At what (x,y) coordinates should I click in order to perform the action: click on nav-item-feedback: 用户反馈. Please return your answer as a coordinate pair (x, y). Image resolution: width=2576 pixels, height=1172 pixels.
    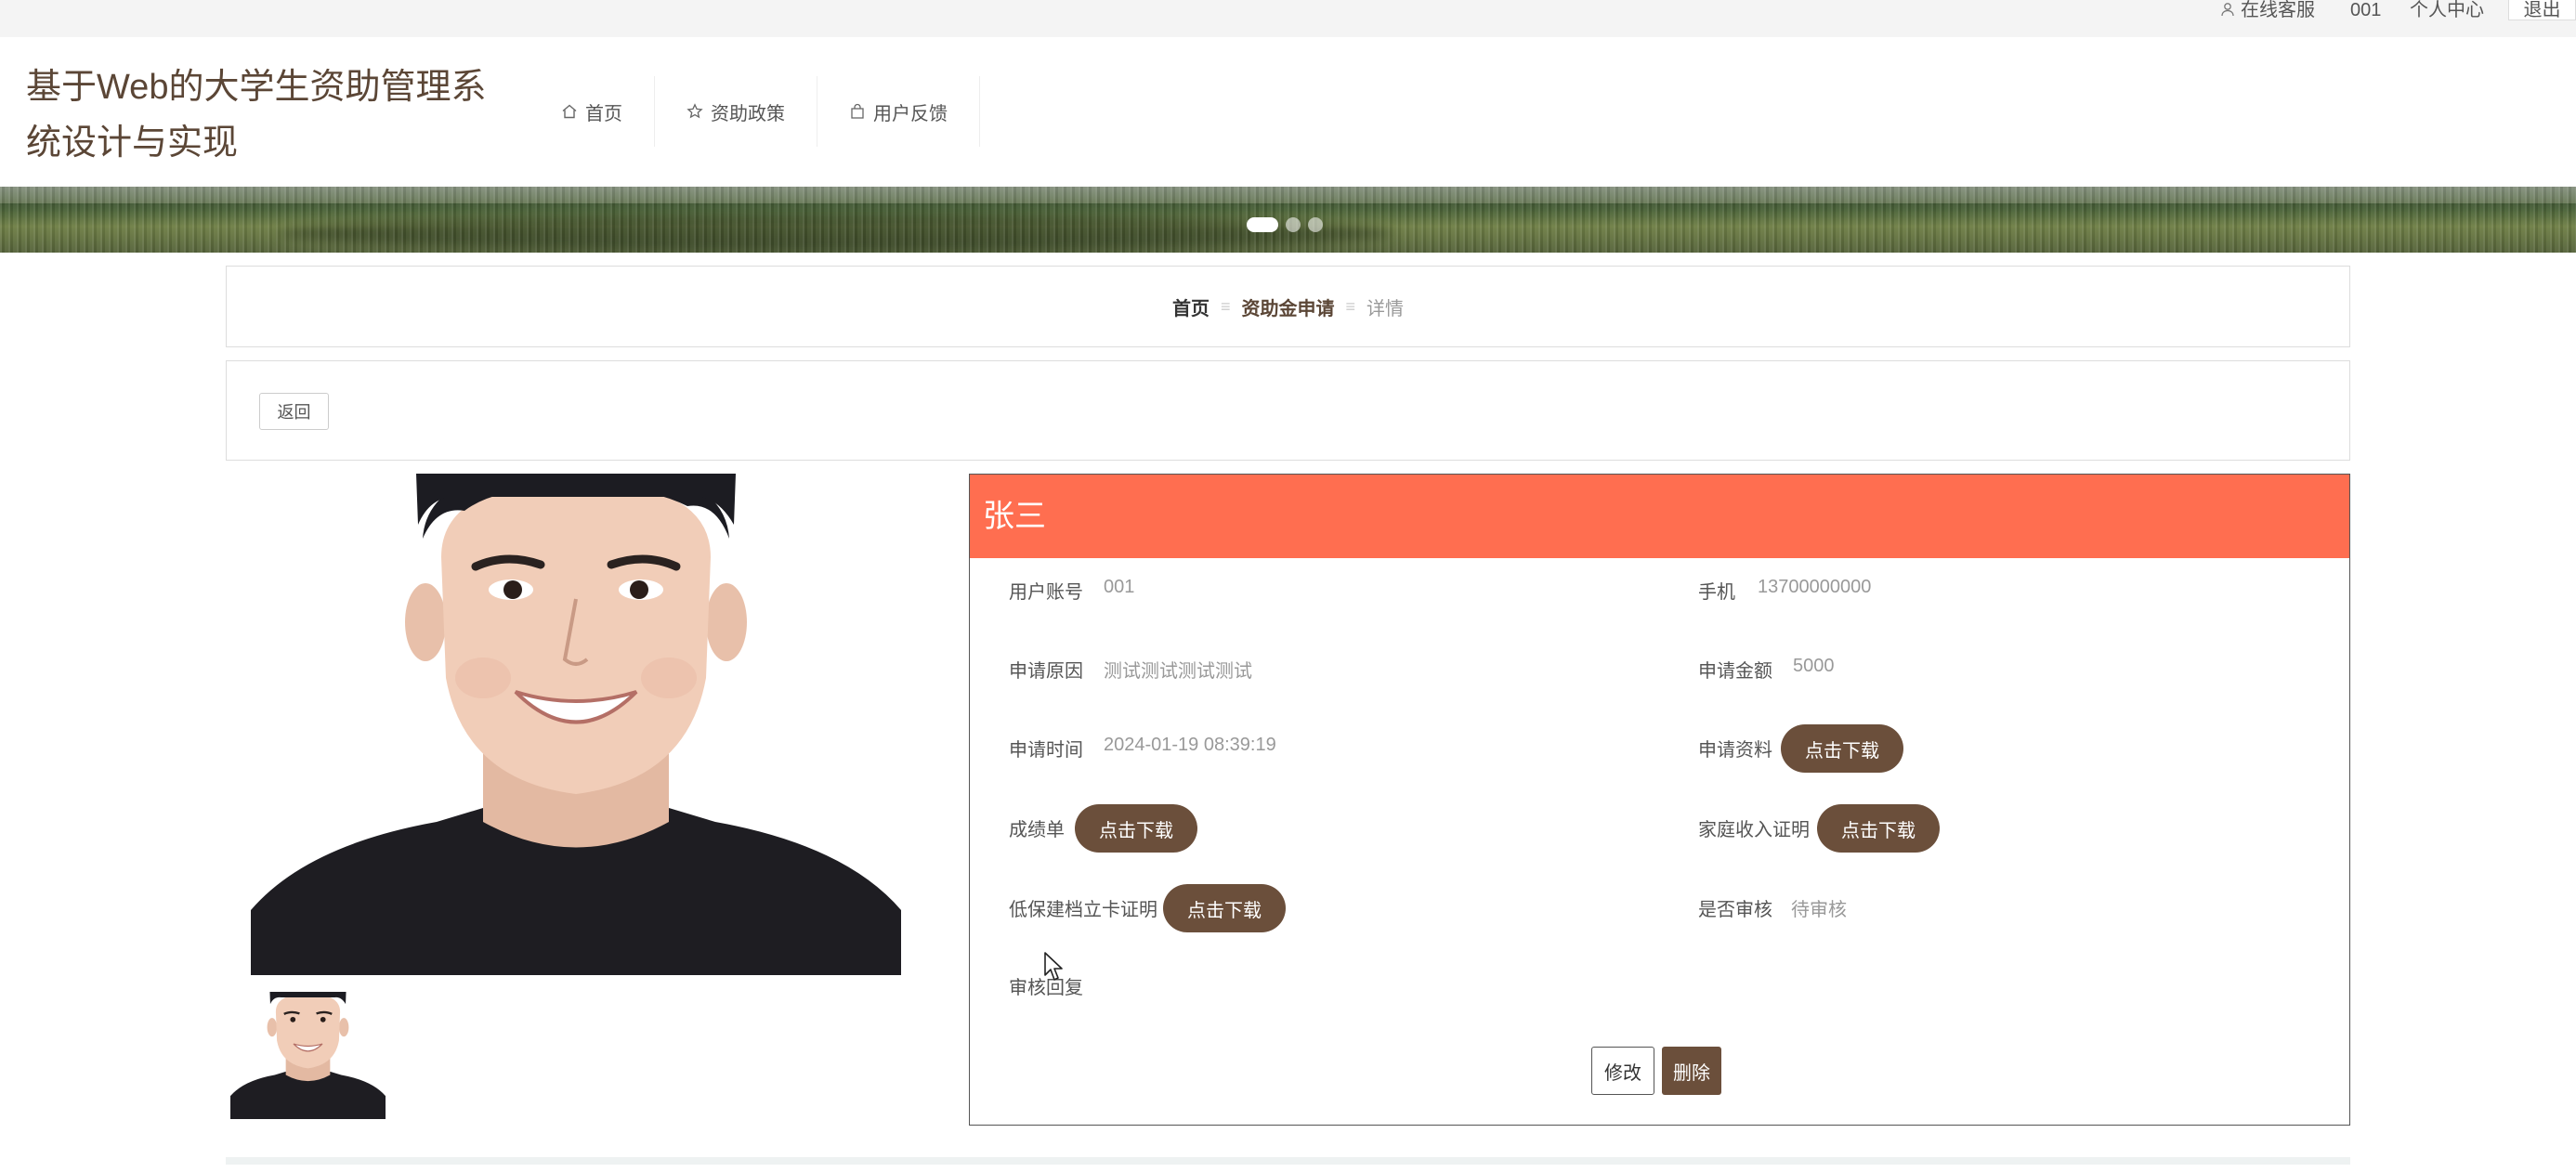
    Looking at the image, I should click on (898, 111).